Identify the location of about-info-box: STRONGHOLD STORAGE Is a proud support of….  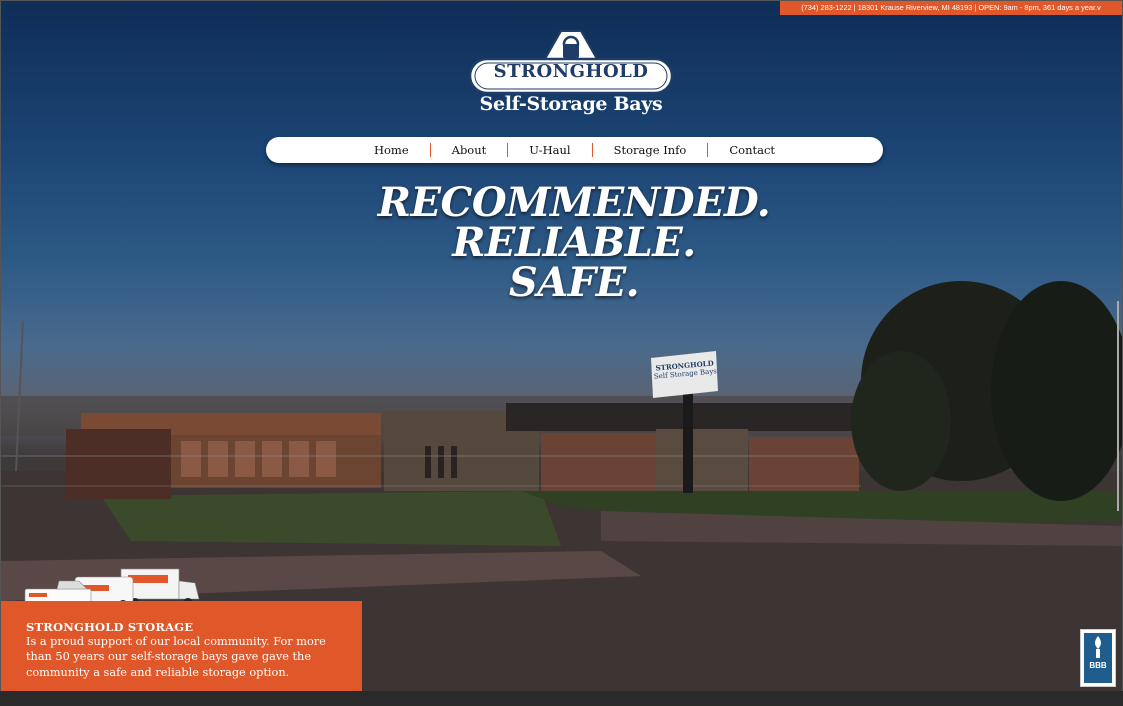
(181, 646).